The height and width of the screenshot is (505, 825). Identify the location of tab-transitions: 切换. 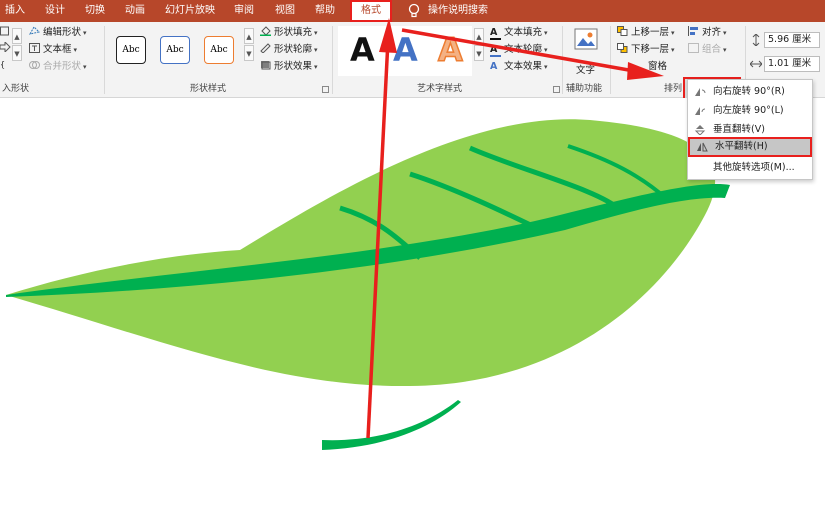
(95, 11).